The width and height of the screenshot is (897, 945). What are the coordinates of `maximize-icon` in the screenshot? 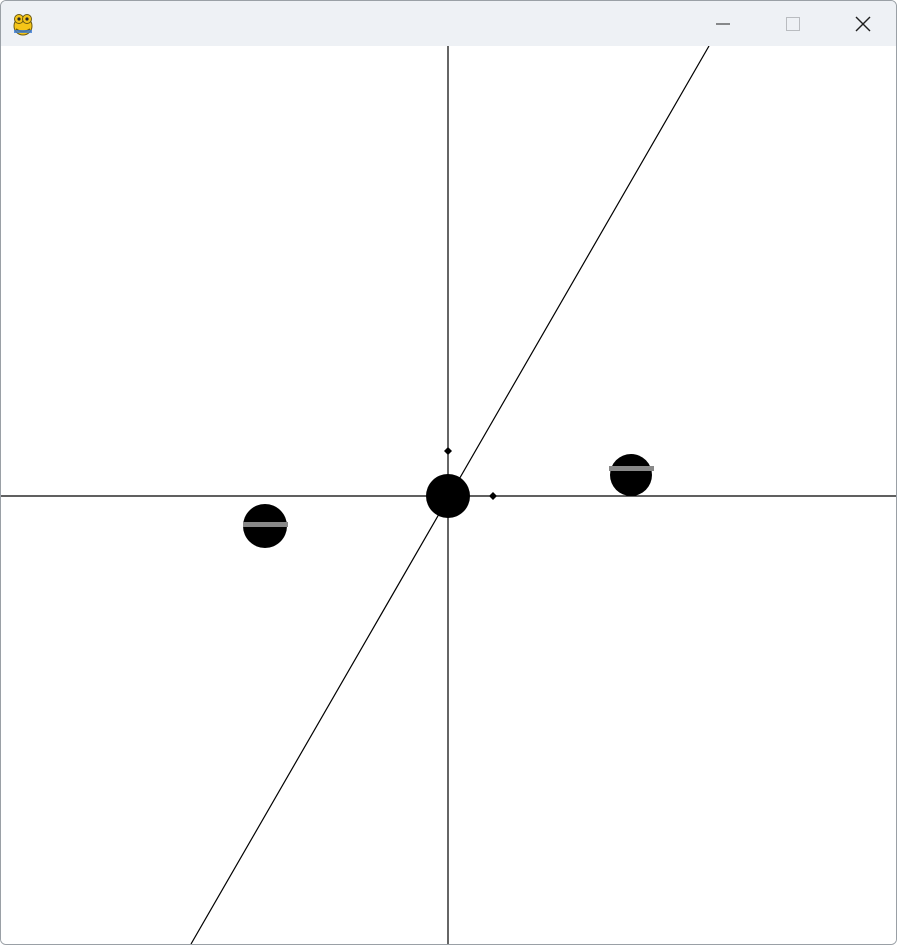 It's located at (793, 23).